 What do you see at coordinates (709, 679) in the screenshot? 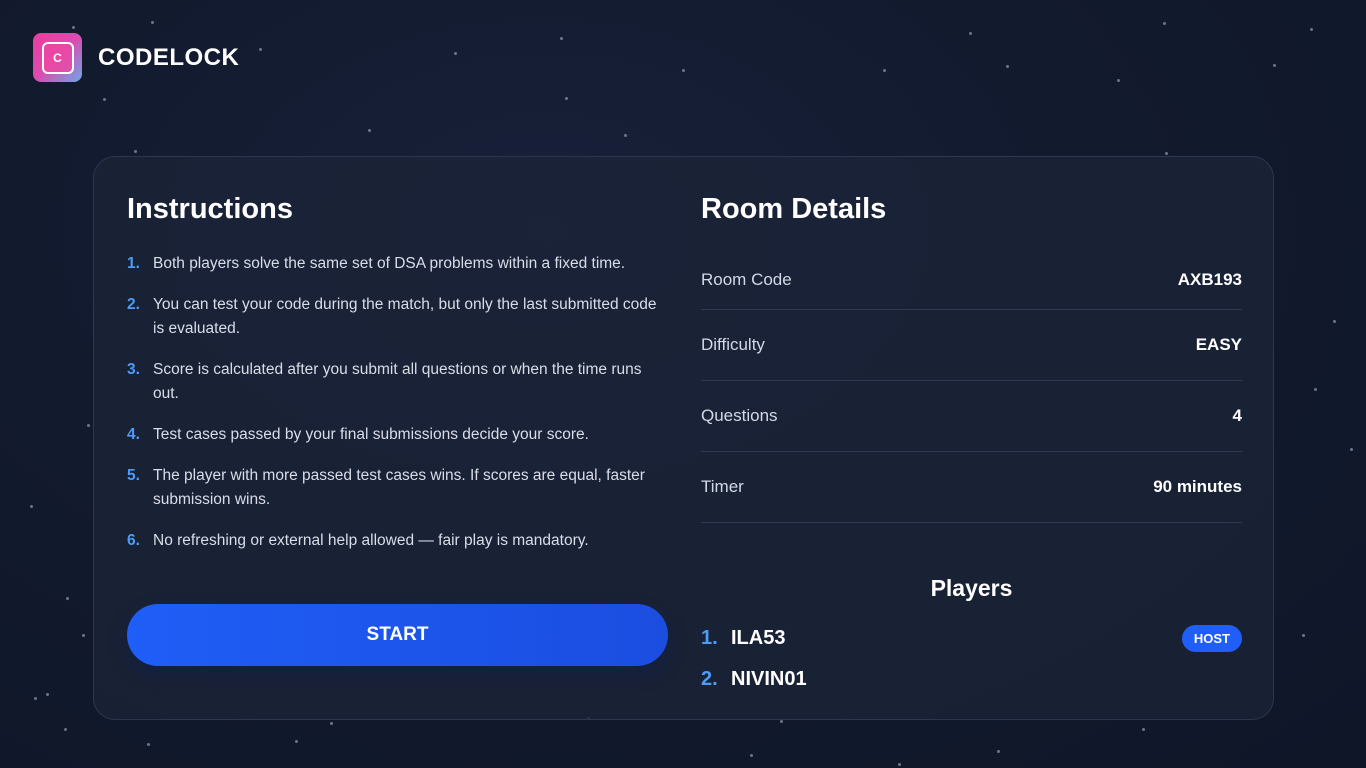
I see `player-number: 2.` at bounding box center [709, 679].